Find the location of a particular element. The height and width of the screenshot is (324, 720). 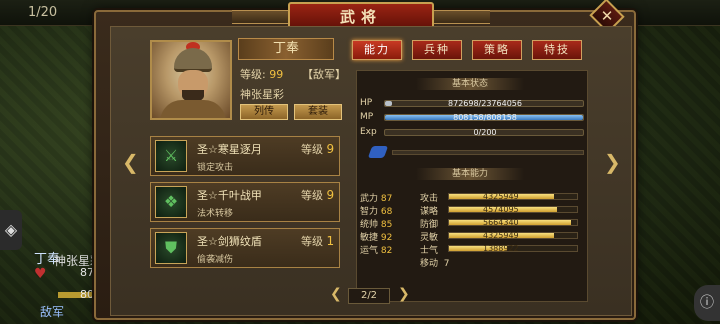

mp-bar: 808158/808158 is located at coordinates (484, 117).